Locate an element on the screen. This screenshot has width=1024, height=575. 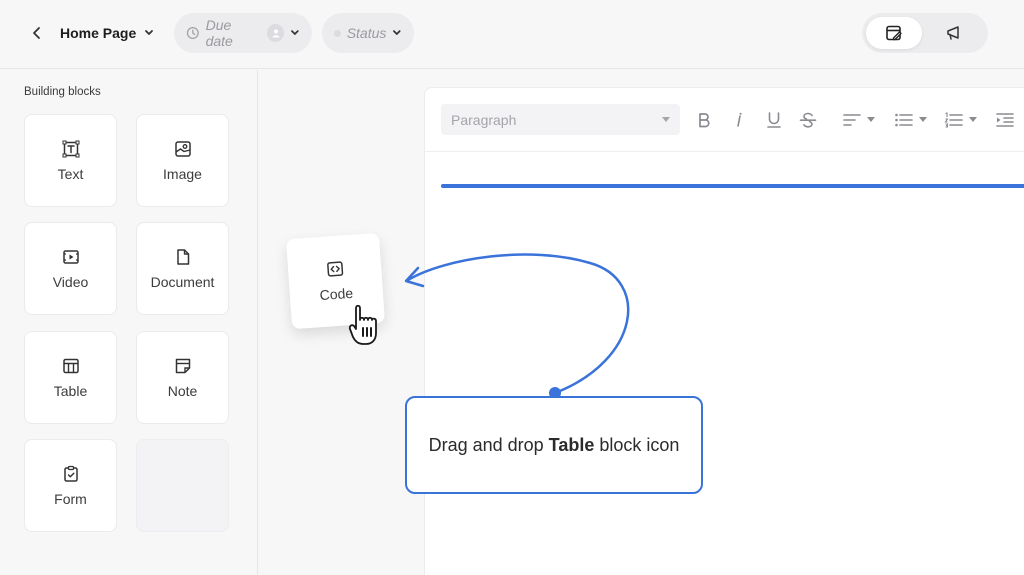
callout-text: Drag and drop Table block icon is located at coordinates (554, 444).